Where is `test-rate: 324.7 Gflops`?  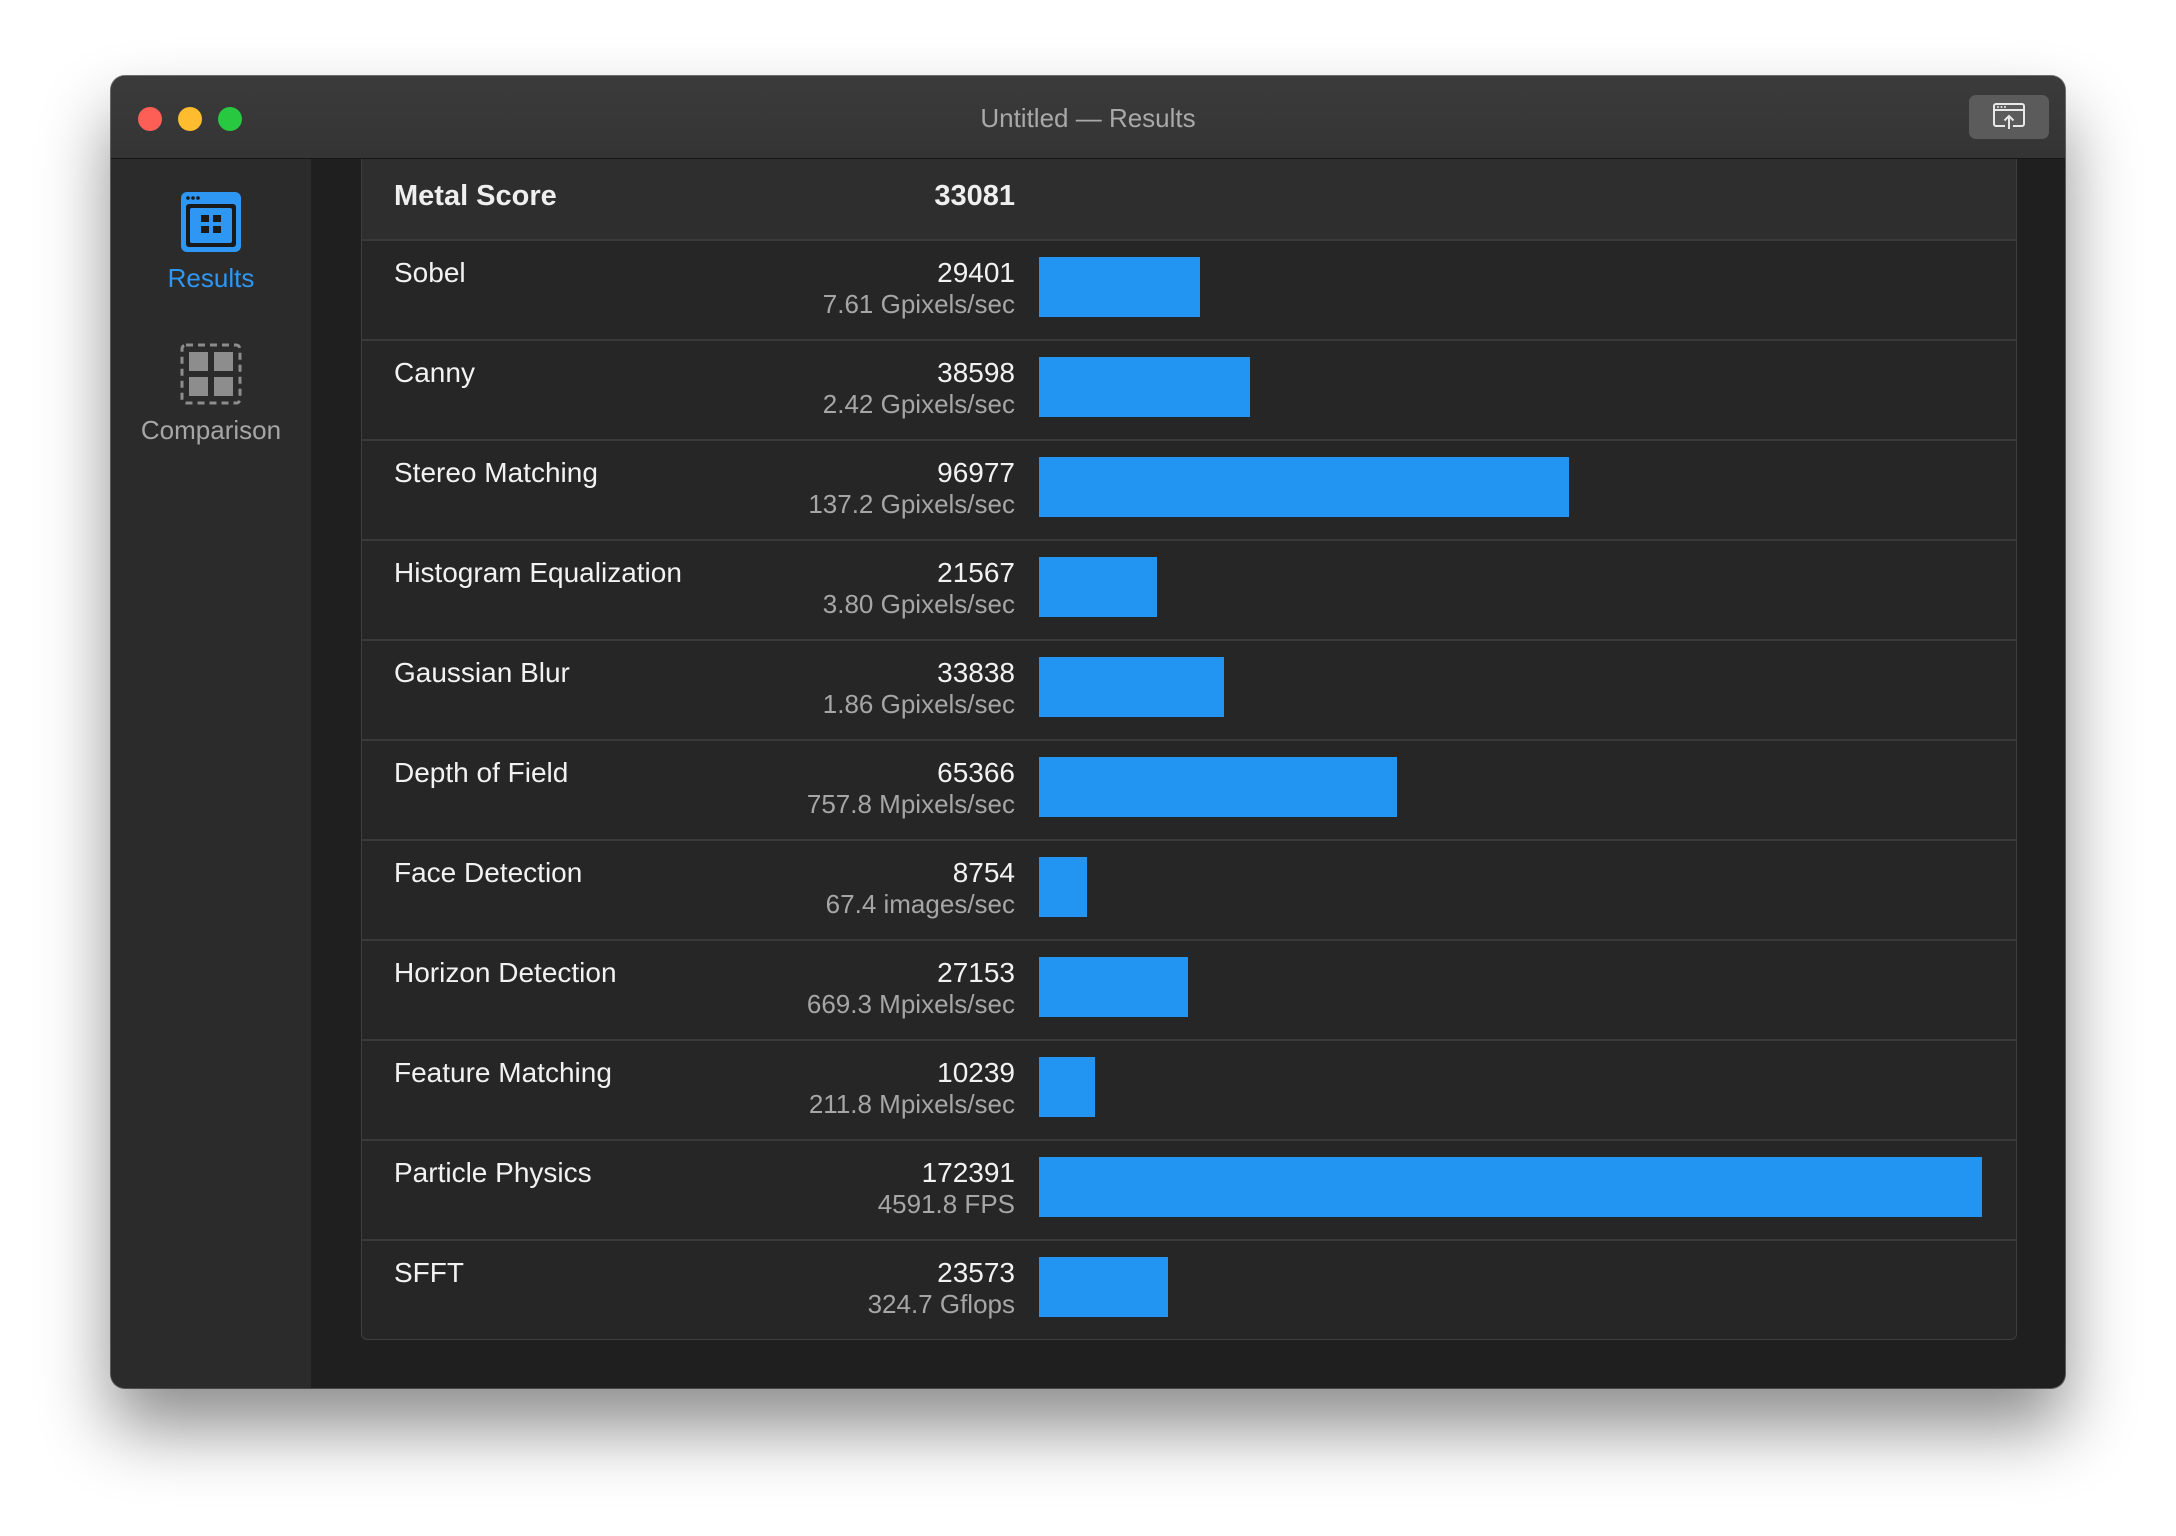 test-rate: 324.7 Gflops is located at coordinates (941, 1304).